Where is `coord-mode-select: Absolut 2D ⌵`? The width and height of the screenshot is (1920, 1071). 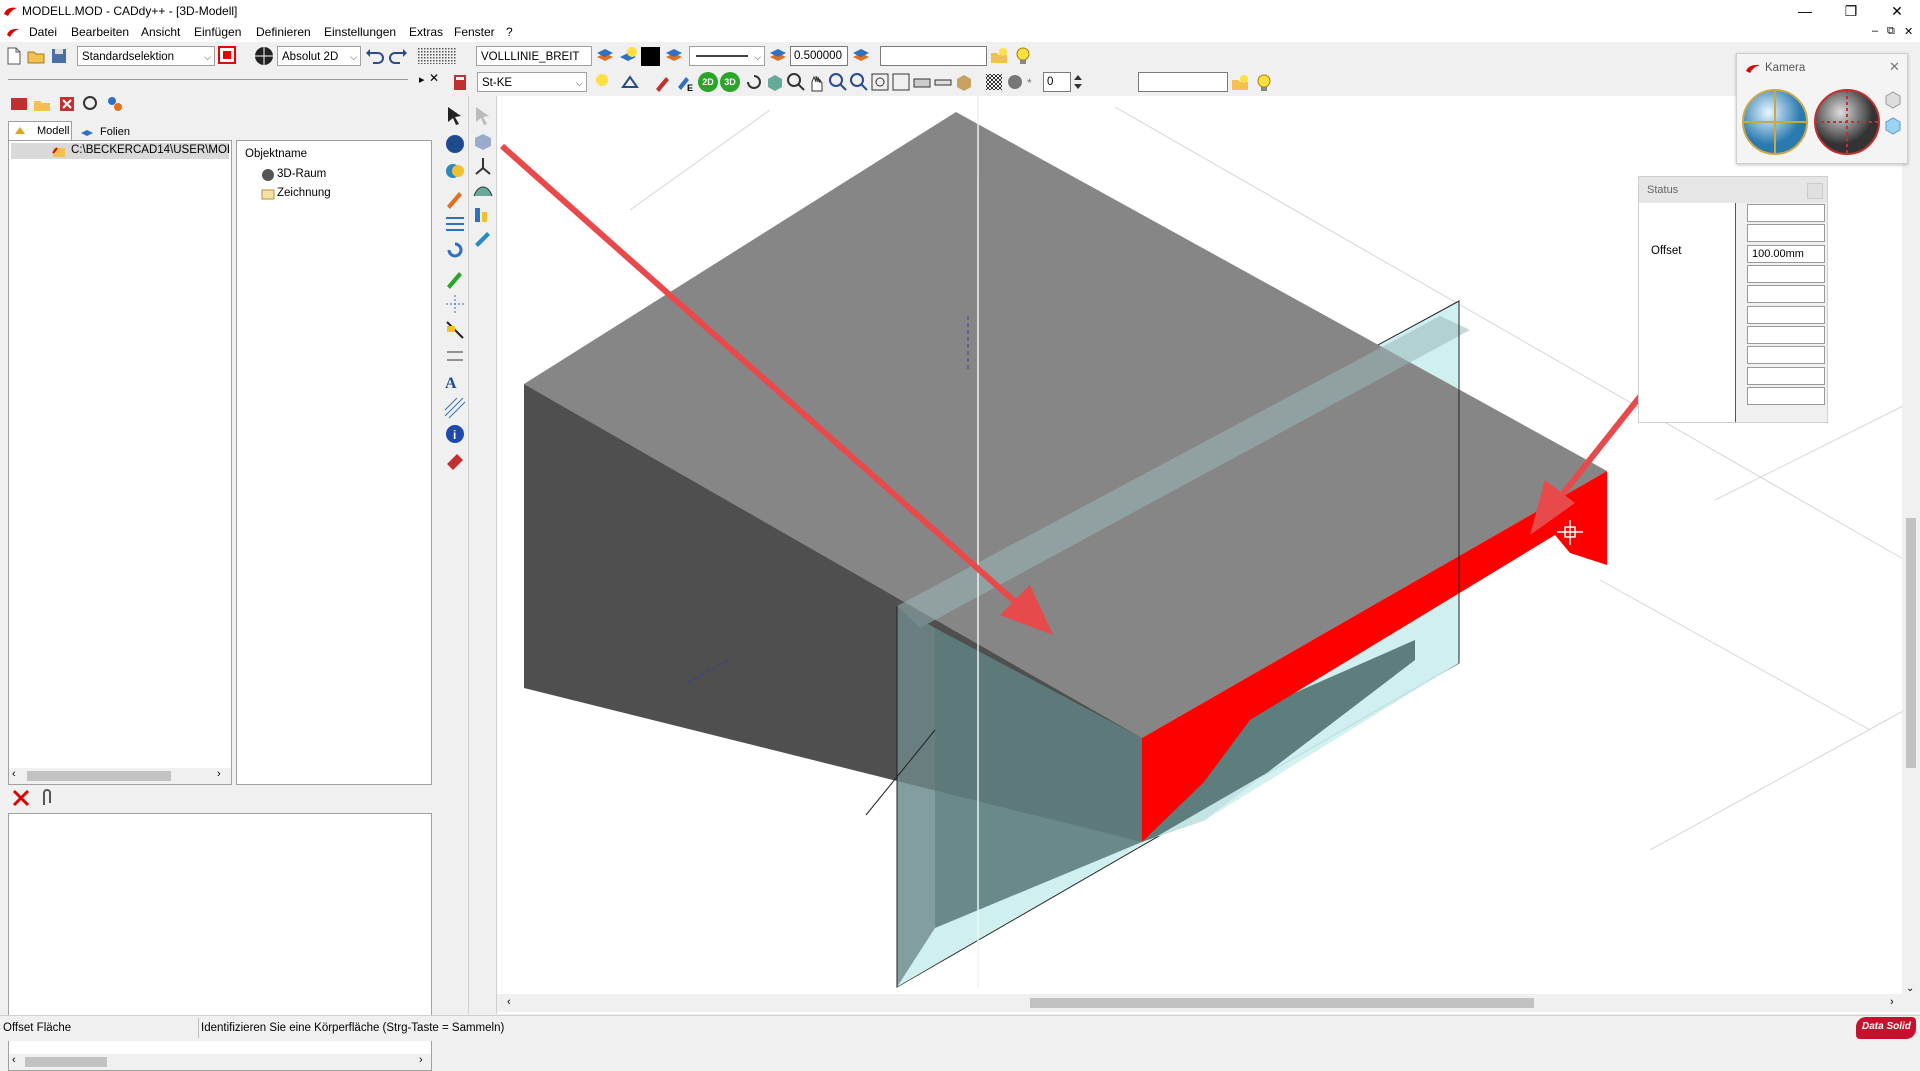 coord-mode-select: Absolut 2D ⌵ is located at coordinates (319, 56).